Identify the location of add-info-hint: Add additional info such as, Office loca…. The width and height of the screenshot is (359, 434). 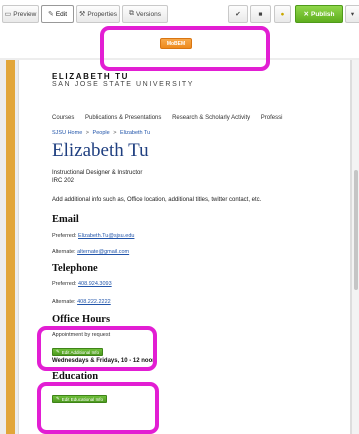
(157, 200).